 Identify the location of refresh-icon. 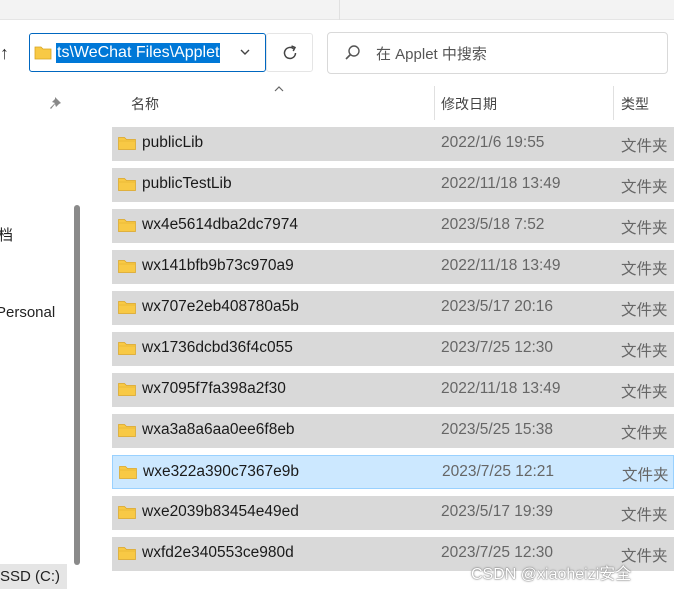
(289, 51).